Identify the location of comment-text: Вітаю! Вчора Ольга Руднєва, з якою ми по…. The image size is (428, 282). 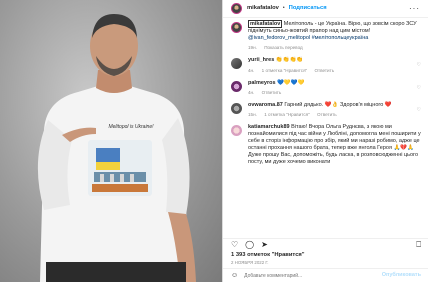
(334, 144).